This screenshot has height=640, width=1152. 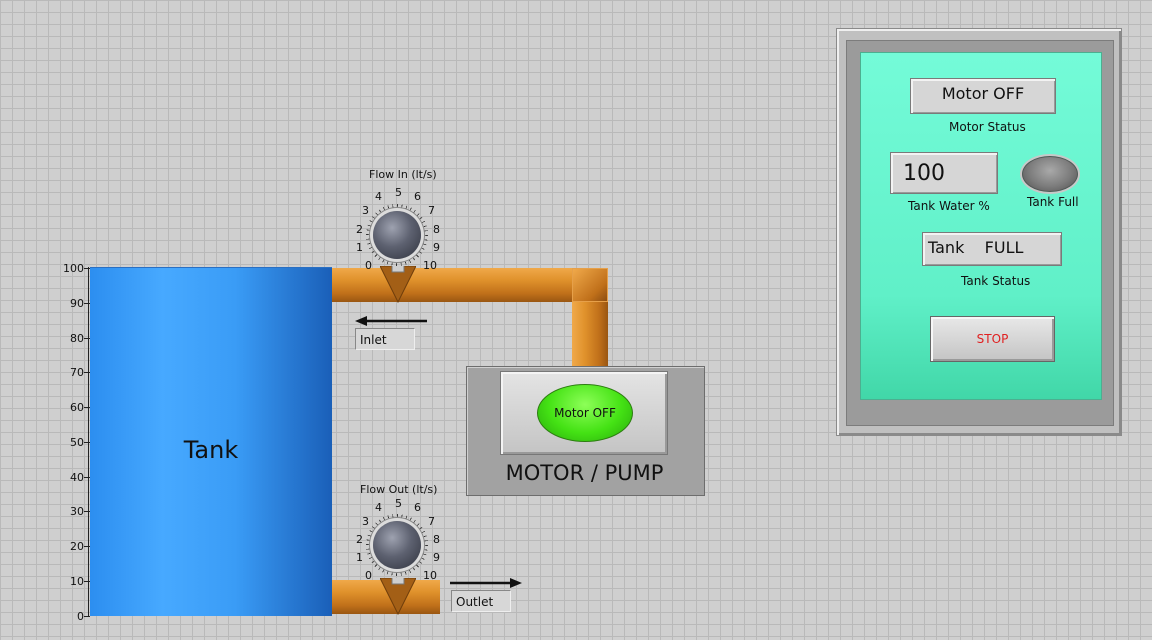 What do you see at coordinates (77, 407) in the screenshot?
I see `scale-label-60: 60` at bounding box center [77, 407].